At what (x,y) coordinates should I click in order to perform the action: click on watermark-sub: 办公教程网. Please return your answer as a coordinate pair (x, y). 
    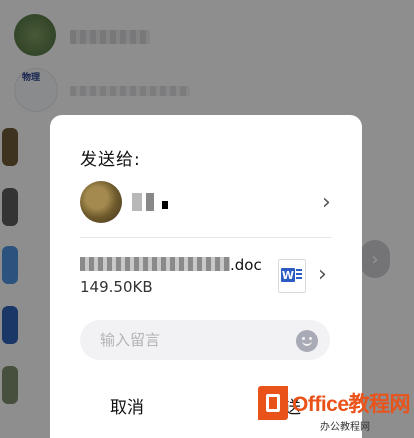
    Looking at the image, I should click on (345, 427).